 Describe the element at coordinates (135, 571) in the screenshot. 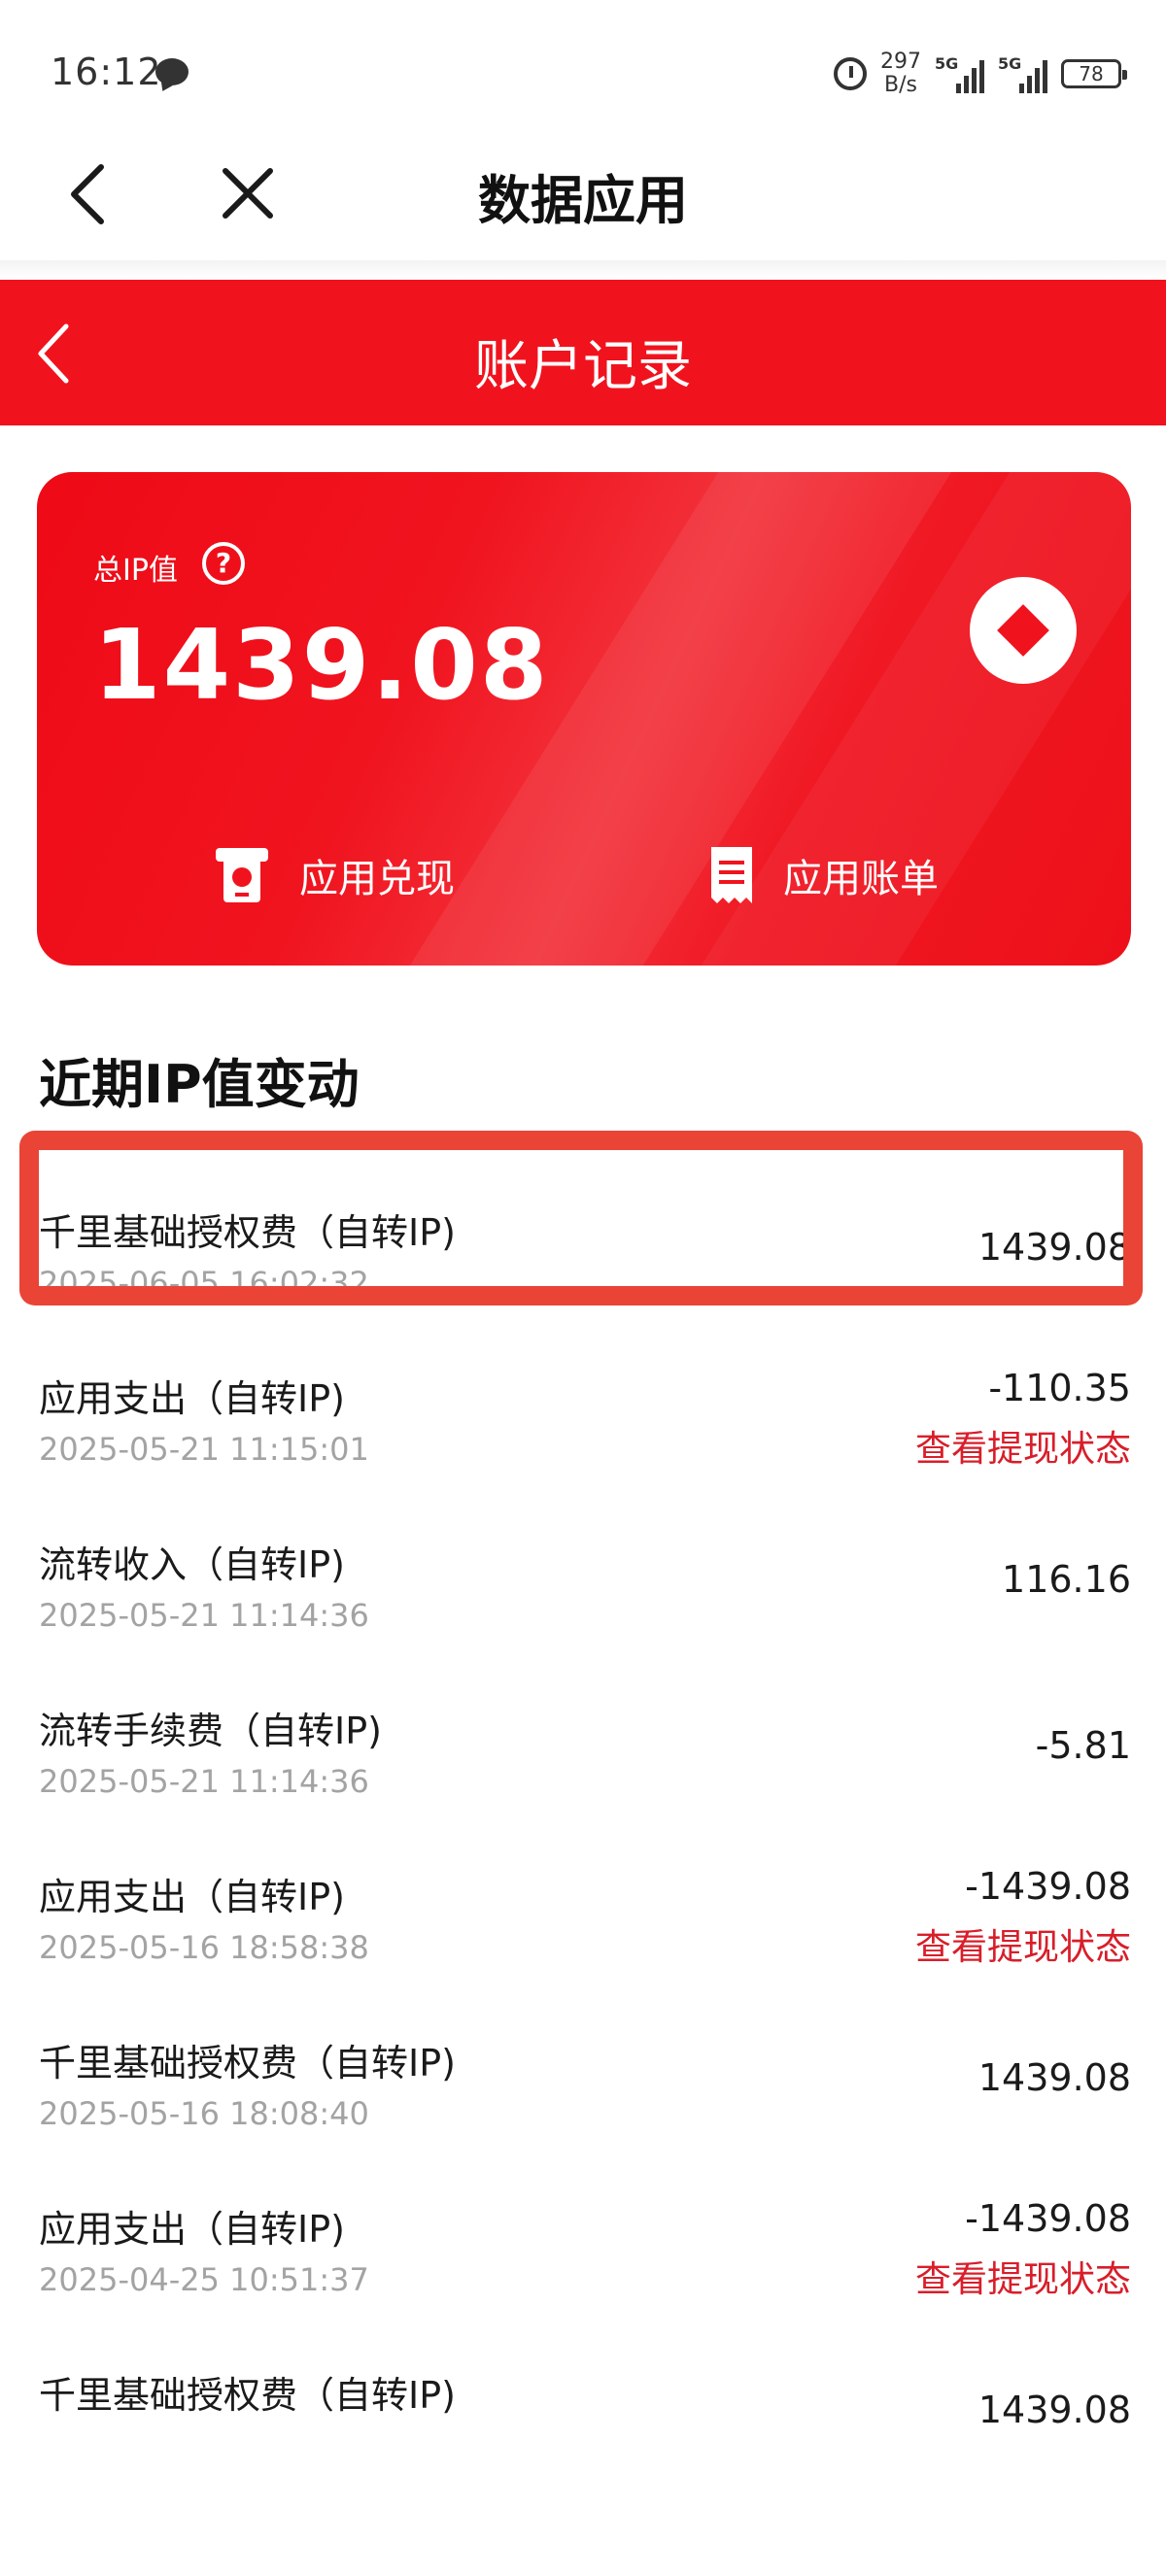

I see `total-ip-label: 总IP值` at that location.